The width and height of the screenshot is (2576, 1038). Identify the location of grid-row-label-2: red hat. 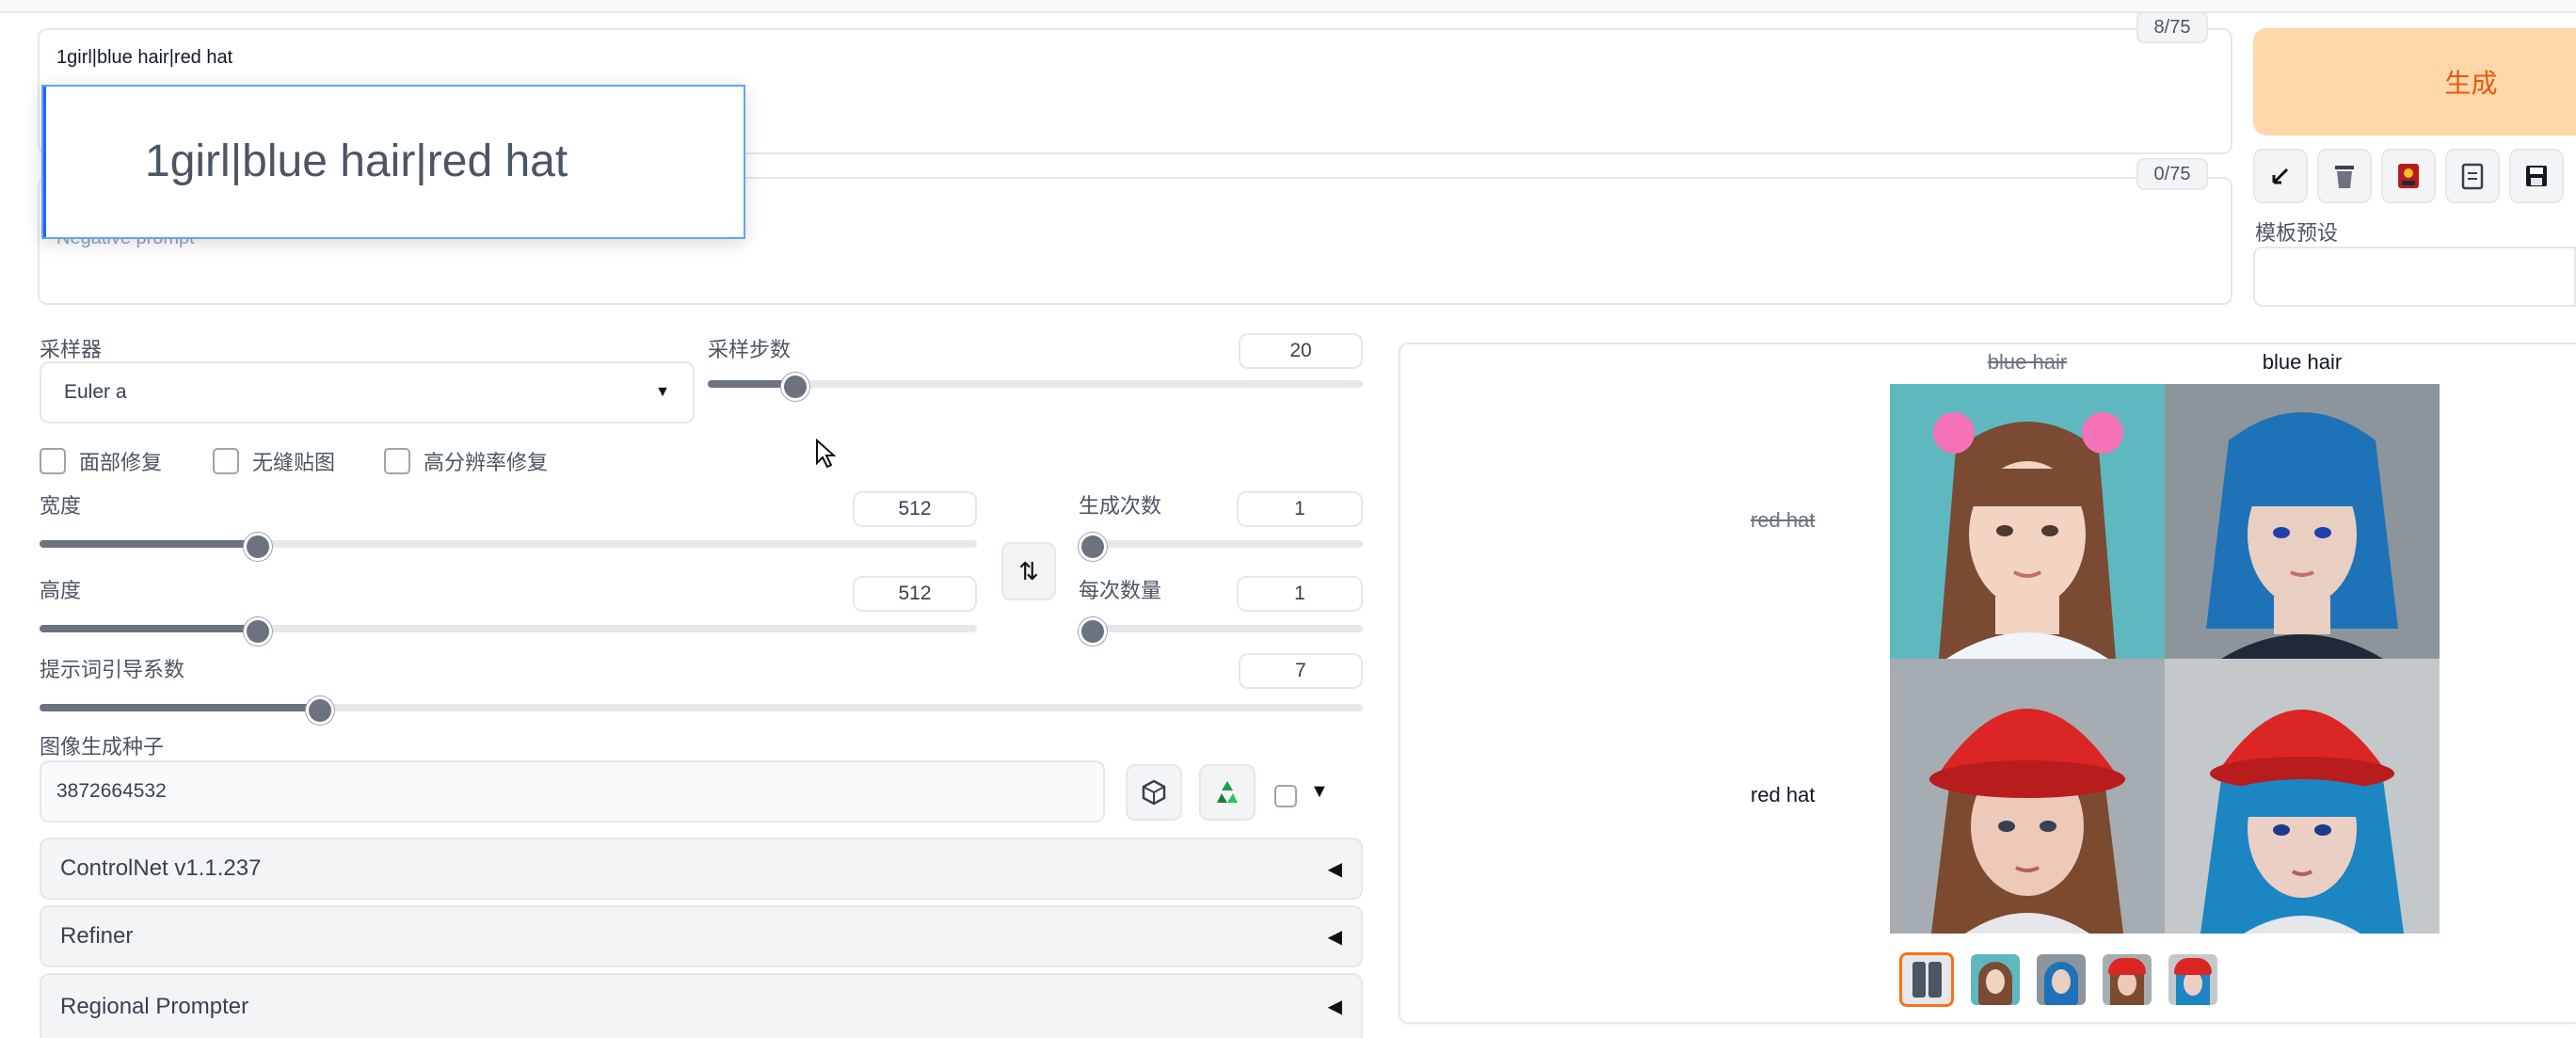
(1783, 794).